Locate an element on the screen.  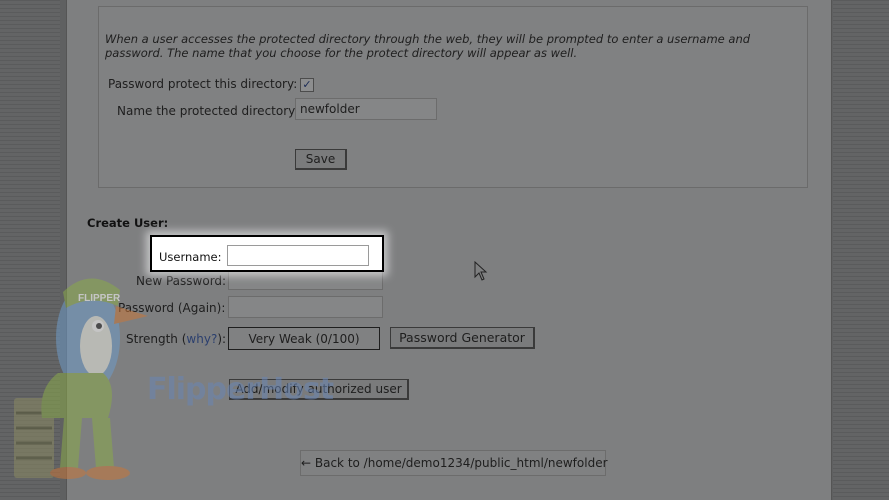
username-highlight-box: Username: is located at coordinates (267, 253).